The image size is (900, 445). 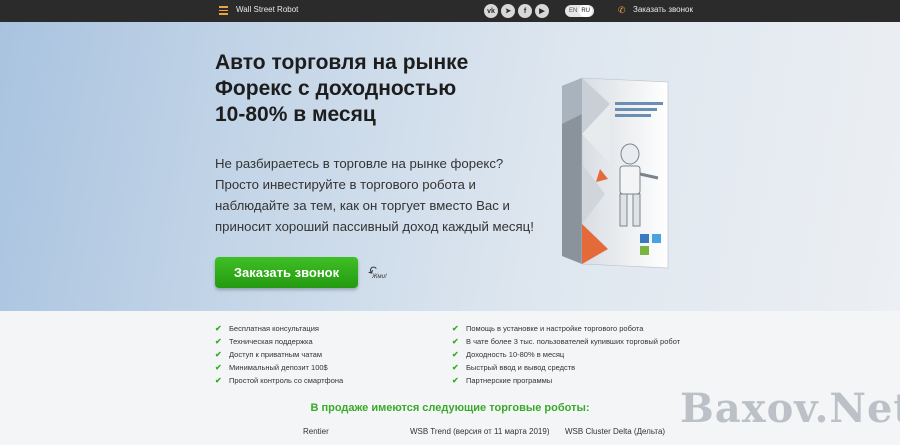 I want to click on robot-item-wsb-cluster-delta: WSB Cluster Delta (Дельта), so click(x=615, y=431).